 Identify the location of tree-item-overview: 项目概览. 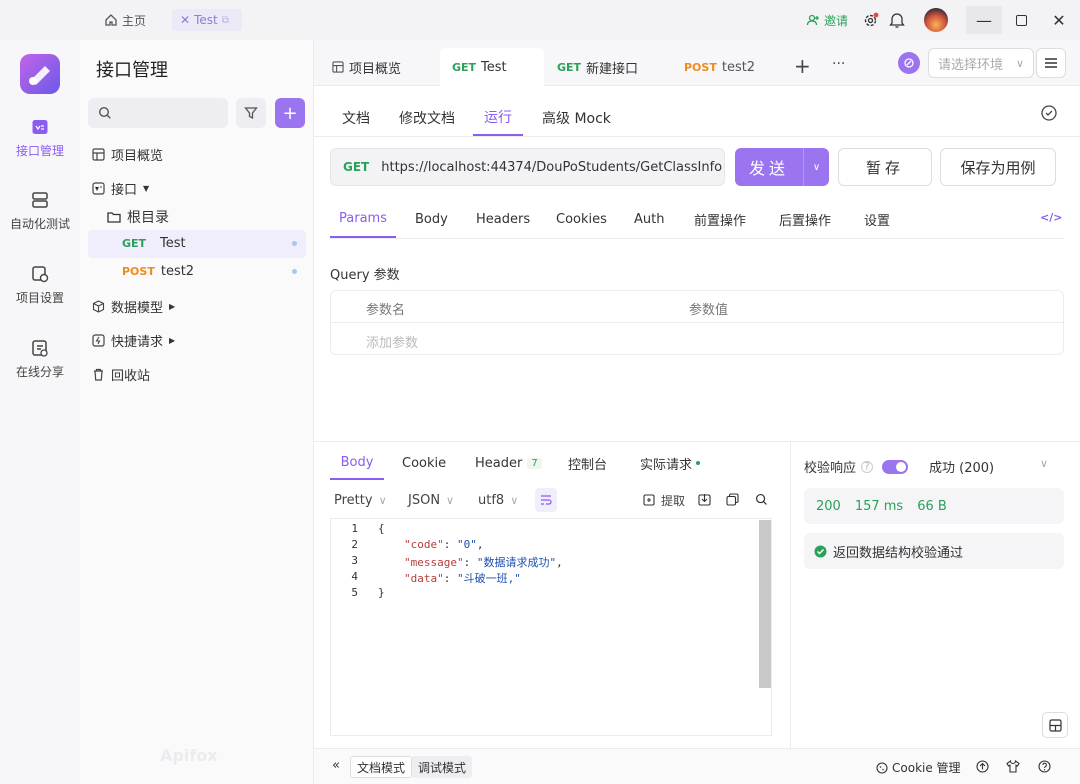
(127, 154).